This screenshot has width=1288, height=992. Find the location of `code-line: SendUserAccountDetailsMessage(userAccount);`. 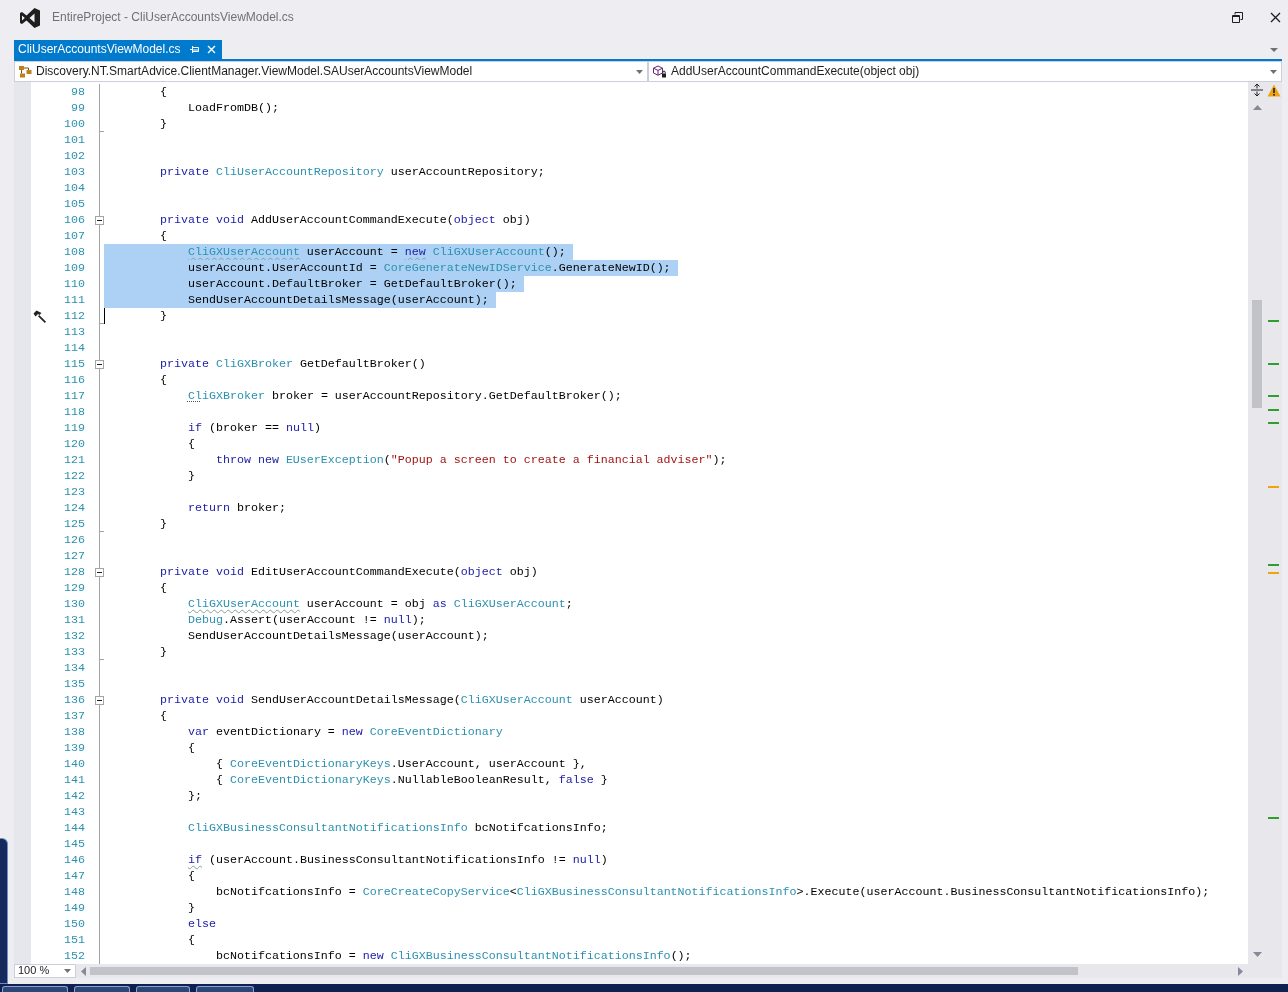

code-line: SendUserAccountDetailsMessage(userAccount); is located at coordinates (338, 636).